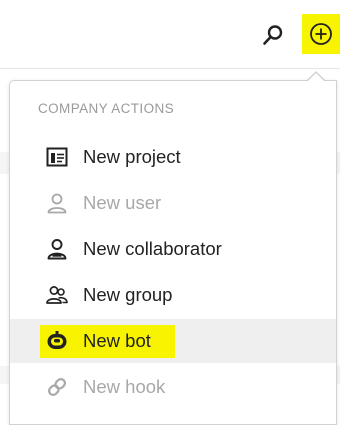  I want to click on menu-item-new-bot: New bot, so click(173, 341).